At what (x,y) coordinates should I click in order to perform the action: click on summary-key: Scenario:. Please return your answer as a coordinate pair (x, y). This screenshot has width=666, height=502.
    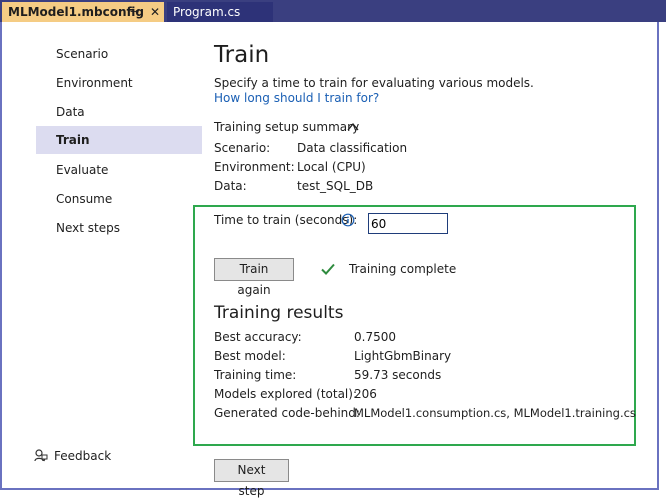
    Looking at the image, I should click on (242, 148).